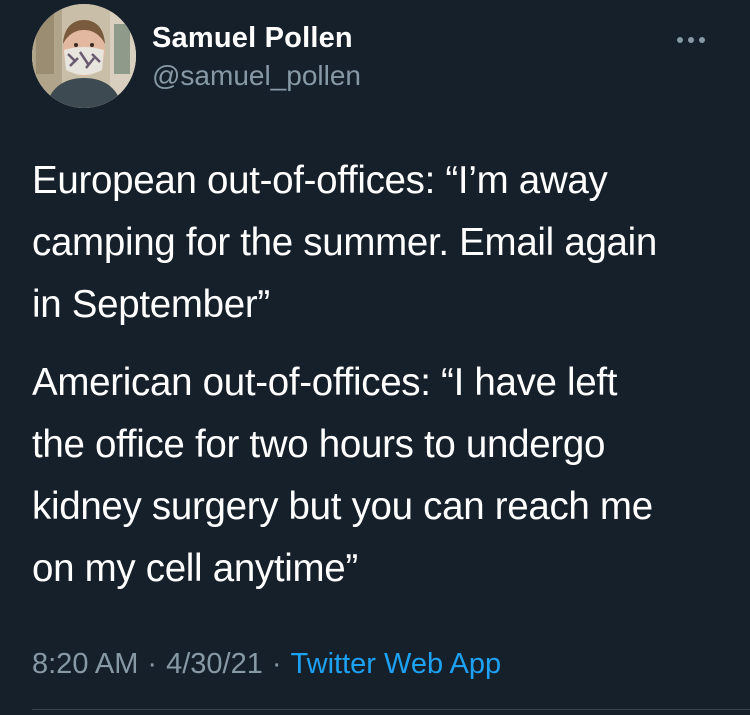  I want to click on avatar-image, so click(84, 56).